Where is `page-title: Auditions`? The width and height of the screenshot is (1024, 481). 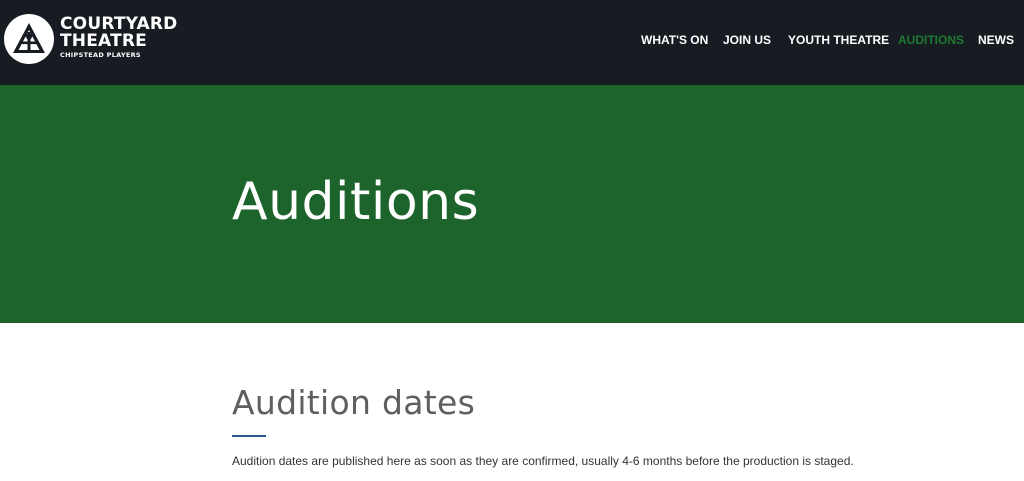
page-title: Auditions is located at coordinates (356, 202).